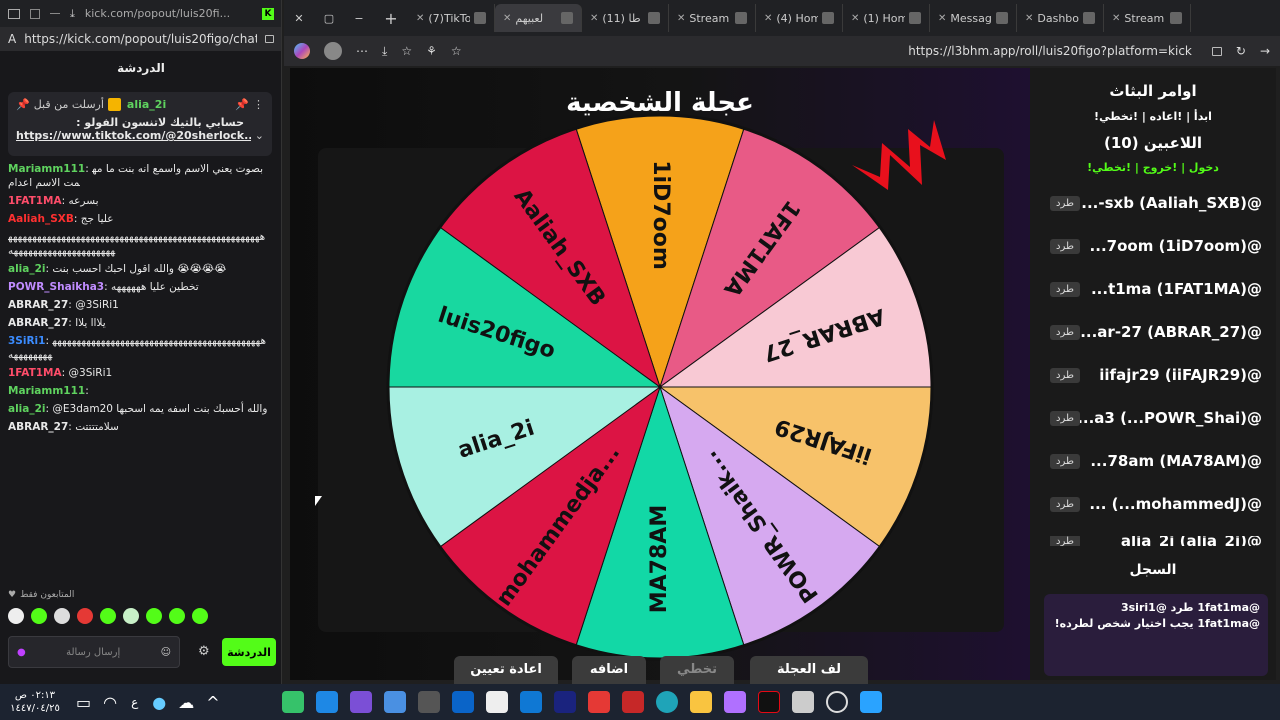 This screenshot has height=720, width=1280. What do you see at coordinates (35, 13) in the screenshot?
I see `restore-icon` at bounding box center [35, 13].